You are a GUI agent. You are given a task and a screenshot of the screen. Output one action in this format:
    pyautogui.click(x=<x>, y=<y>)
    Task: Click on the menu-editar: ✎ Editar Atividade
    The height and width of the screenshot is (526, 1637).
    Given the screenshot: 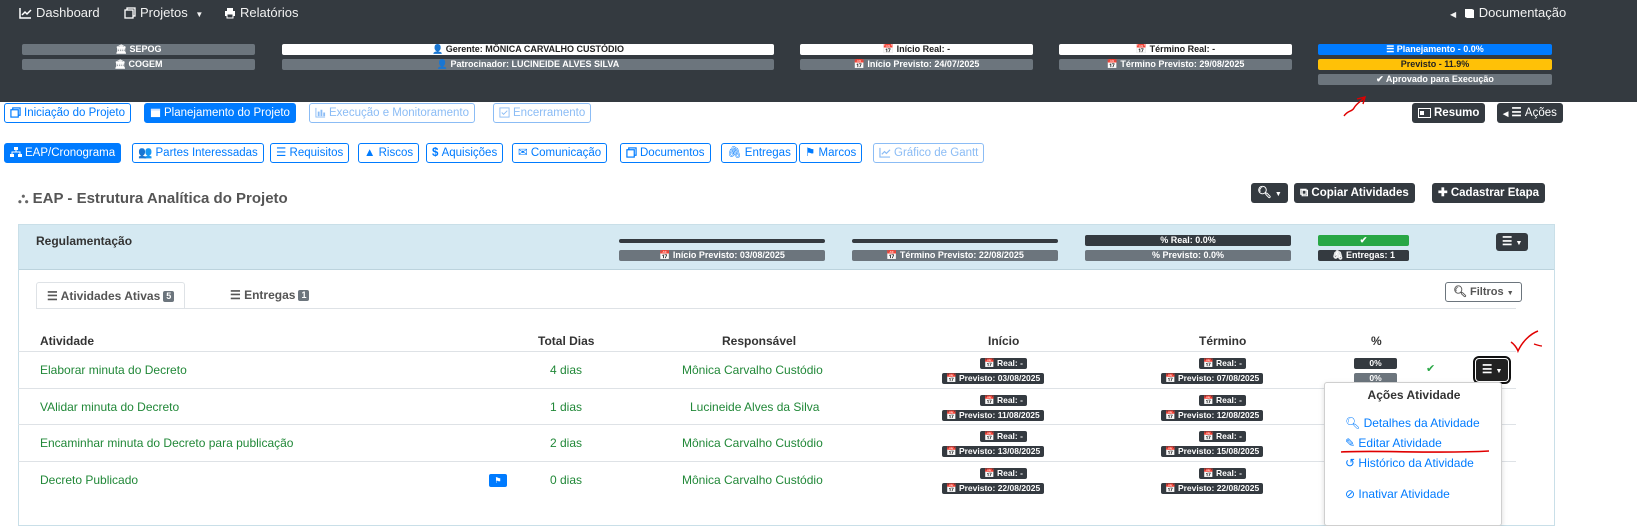 What is the action you would take?
    pyautogui.click(x=1393, y=443)
    